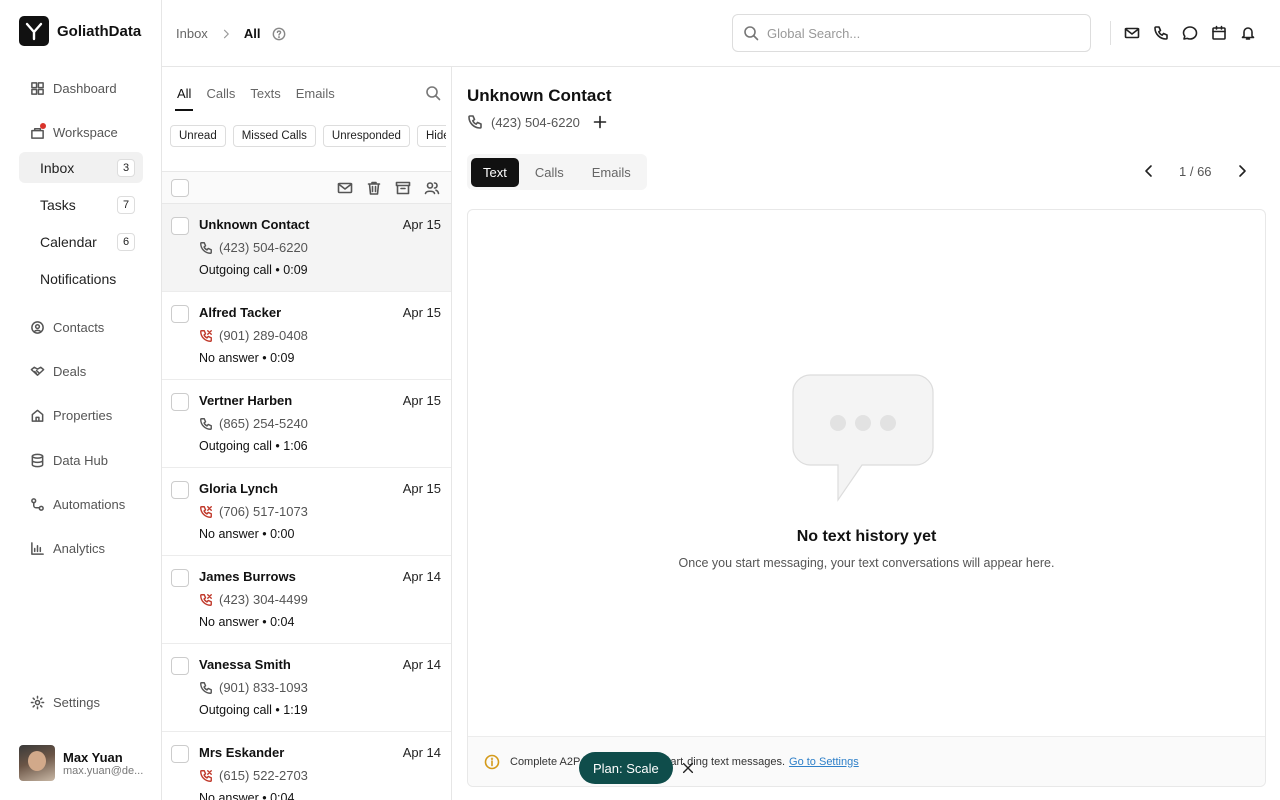 The height and width of the screenshot is (800, 1280). What do you see at coordinates (231, 33) in the screenshot?
I see `breadcrumb: Inbox All` at bounding box center [231, 33].